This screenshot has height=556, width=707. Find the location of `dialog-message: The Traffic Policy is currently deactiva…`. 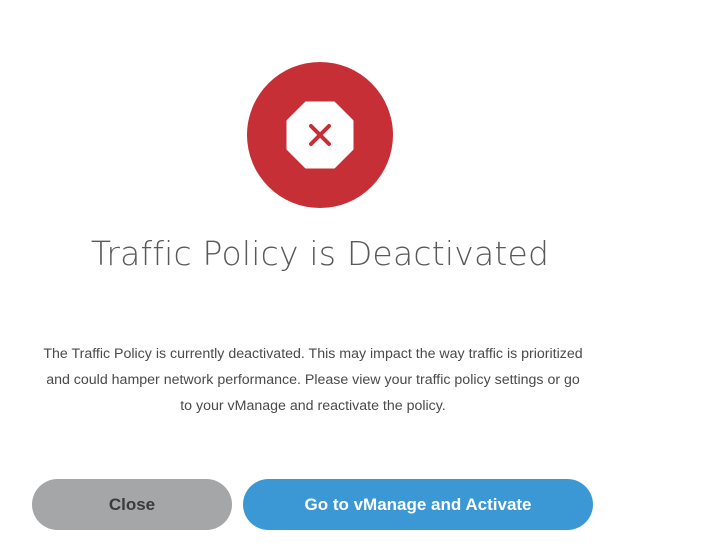

dialog-message: The Traffic Policy is currently deactiva… is located at coordinates (313, 380).